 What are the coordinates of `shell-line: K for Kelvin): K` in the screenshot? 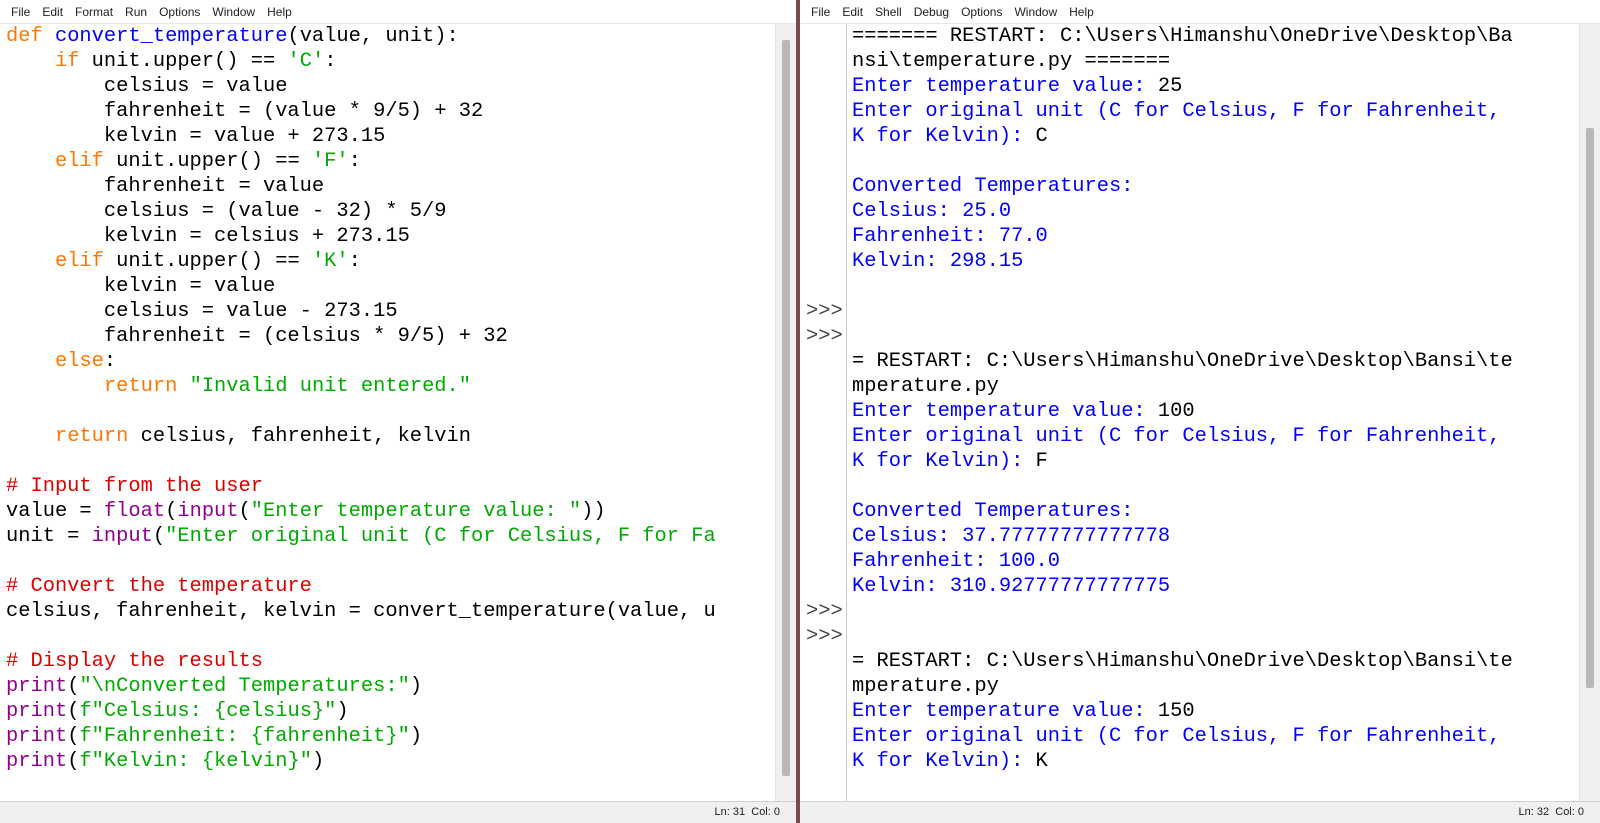 It's located at (1215, 761).